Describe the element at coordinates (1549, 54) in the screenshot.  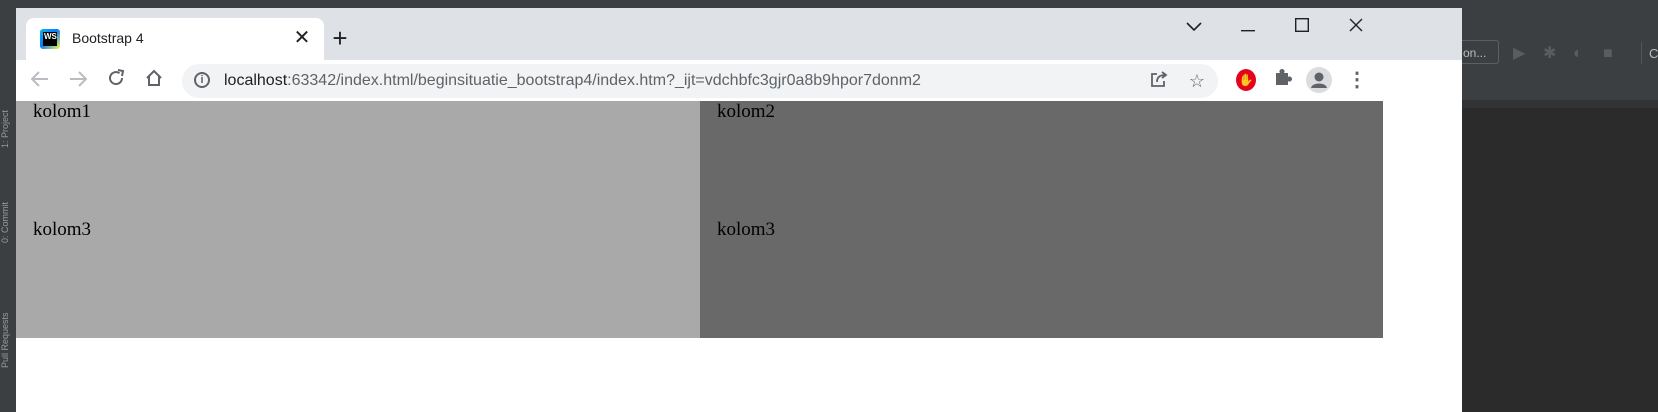
I see `debug-icon: ✱` at that location.